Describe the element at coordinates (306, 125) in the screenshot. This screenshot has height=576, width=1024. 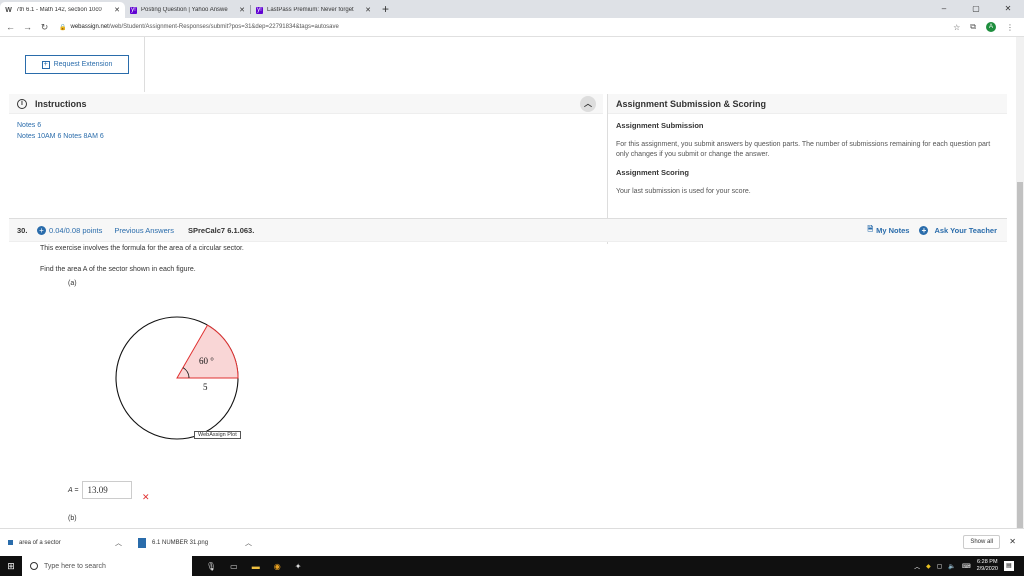
I see `instructions-link-notes6: Notes 6` at that location.